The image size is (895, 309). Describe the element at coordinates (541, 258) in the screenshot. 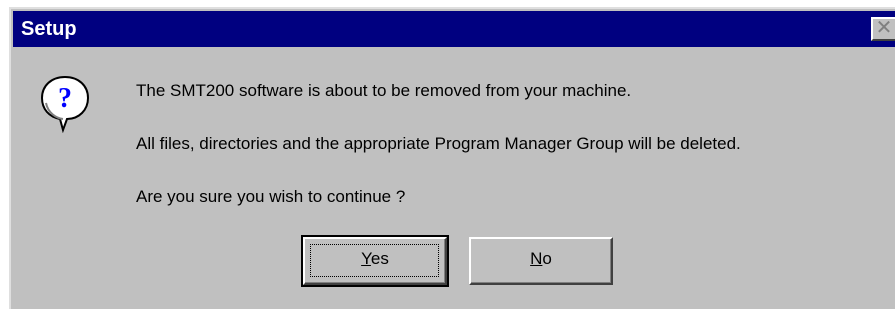

I see `no-button-label: No` at that location.